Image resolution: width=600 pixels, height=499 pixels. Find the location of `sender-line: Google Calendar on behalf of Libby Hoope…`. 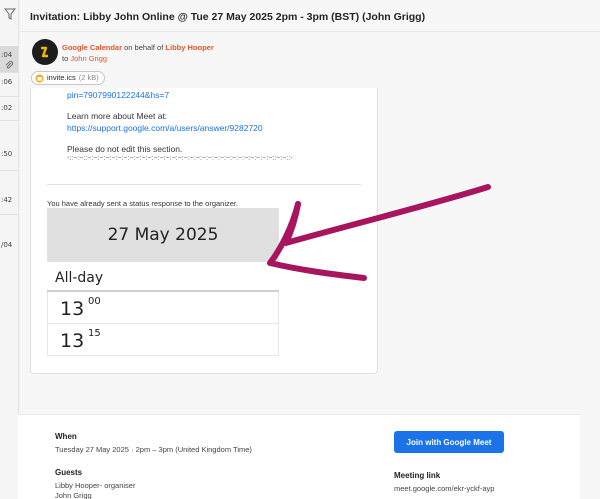

sender-line: Google Calendar on behalf of Libby Hoope… is located at coordinates (138, 47).